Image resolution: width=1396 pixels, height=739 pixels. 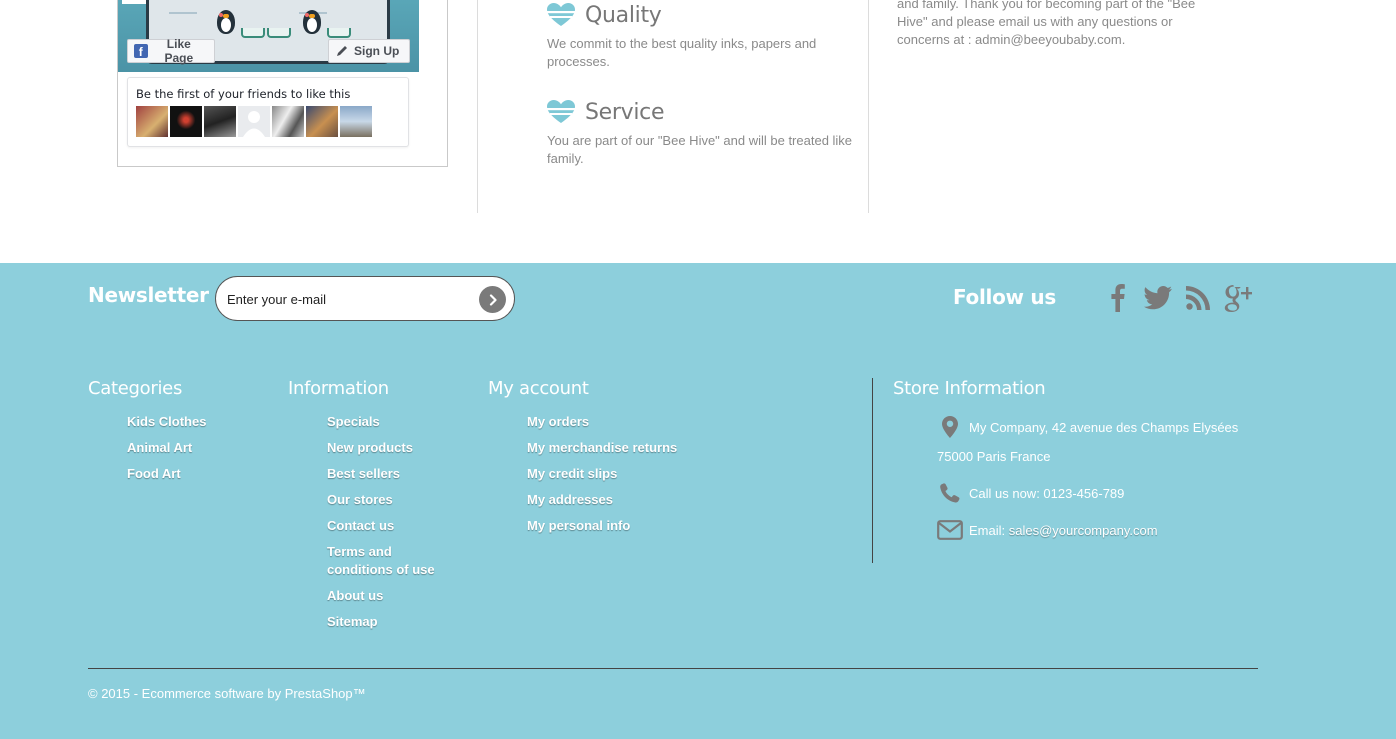 I want to click on account-link-merchandise-returns: My merchandise returns, so click(x=612, y=448).